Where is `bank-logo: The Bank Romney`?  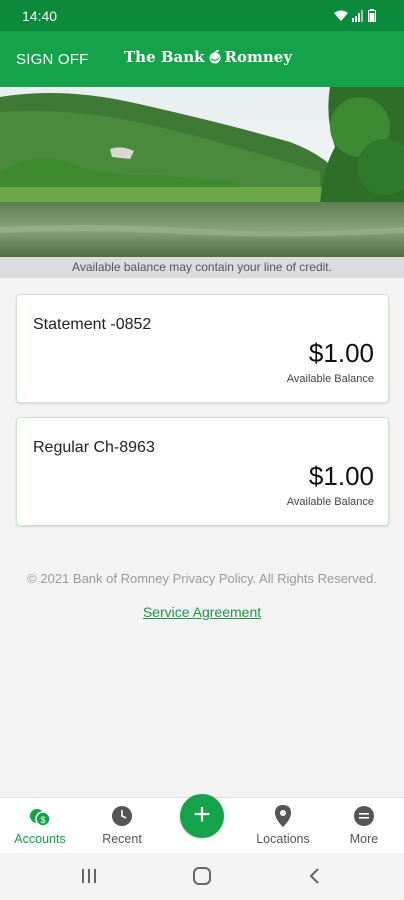 bank-logo: The Bank Romney is located at coordinates (208, 57).